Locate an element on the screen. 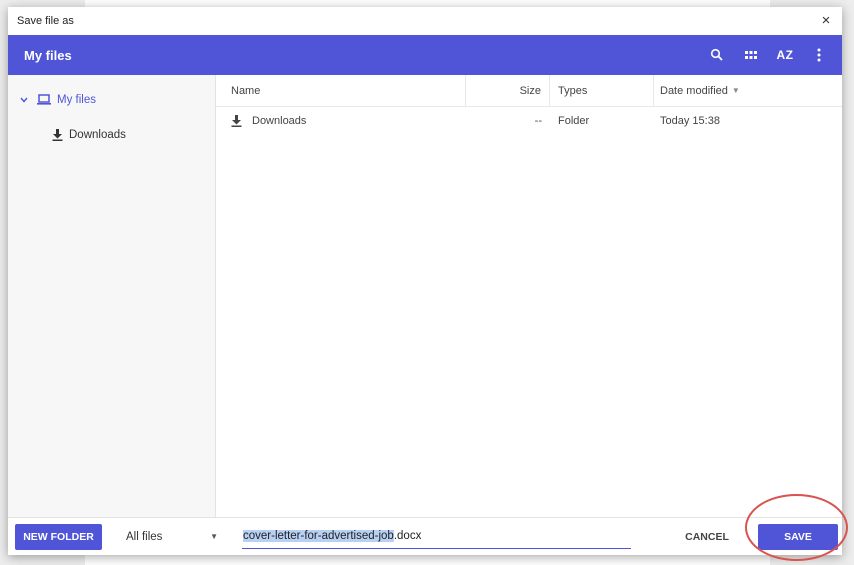 Image resolution: width=854 pixels, height=565 pixels. grid-view-icon is located at coordinates (751, 54).